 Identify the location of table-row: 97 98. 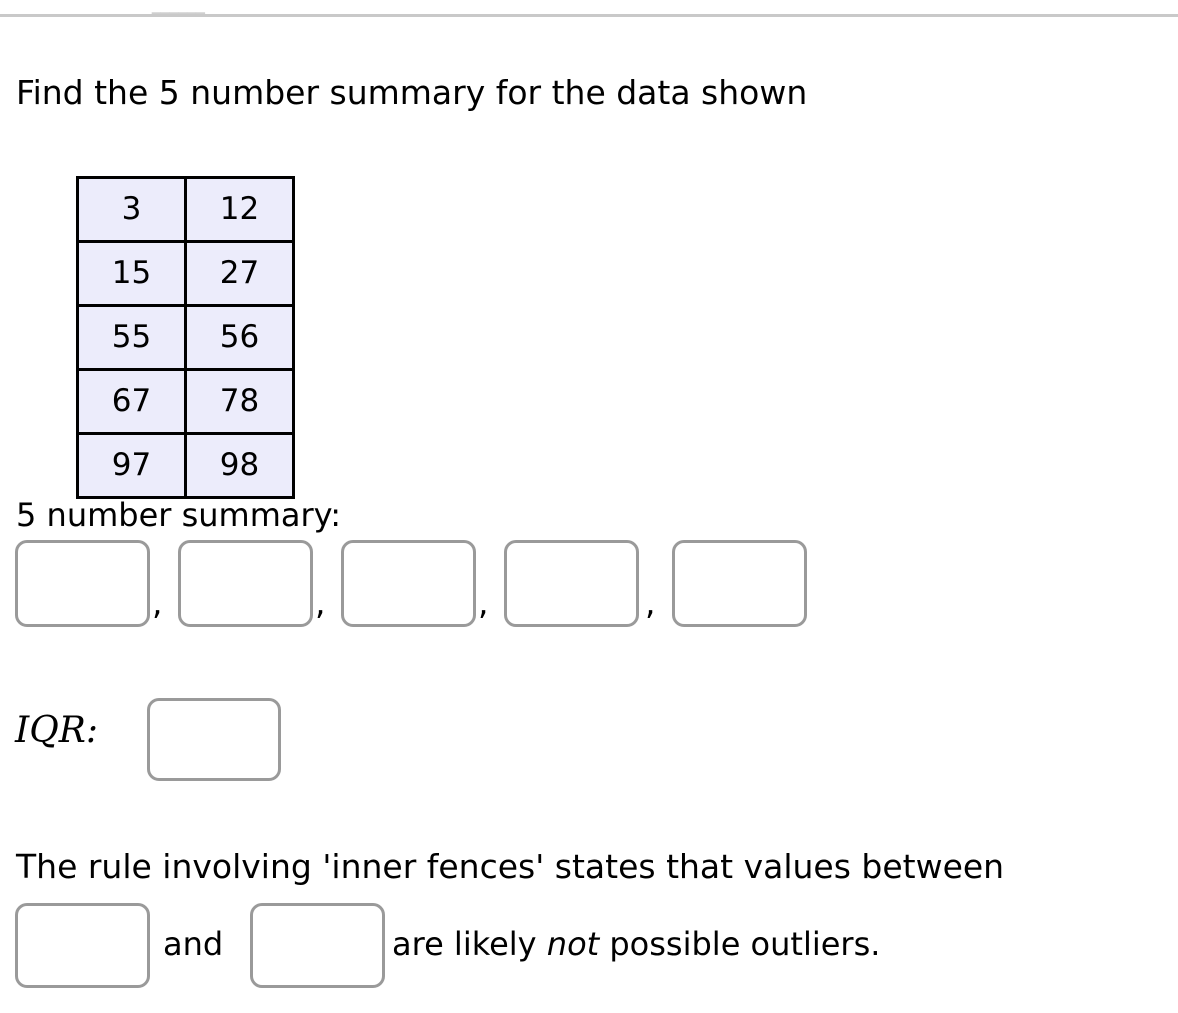
(185, 465).